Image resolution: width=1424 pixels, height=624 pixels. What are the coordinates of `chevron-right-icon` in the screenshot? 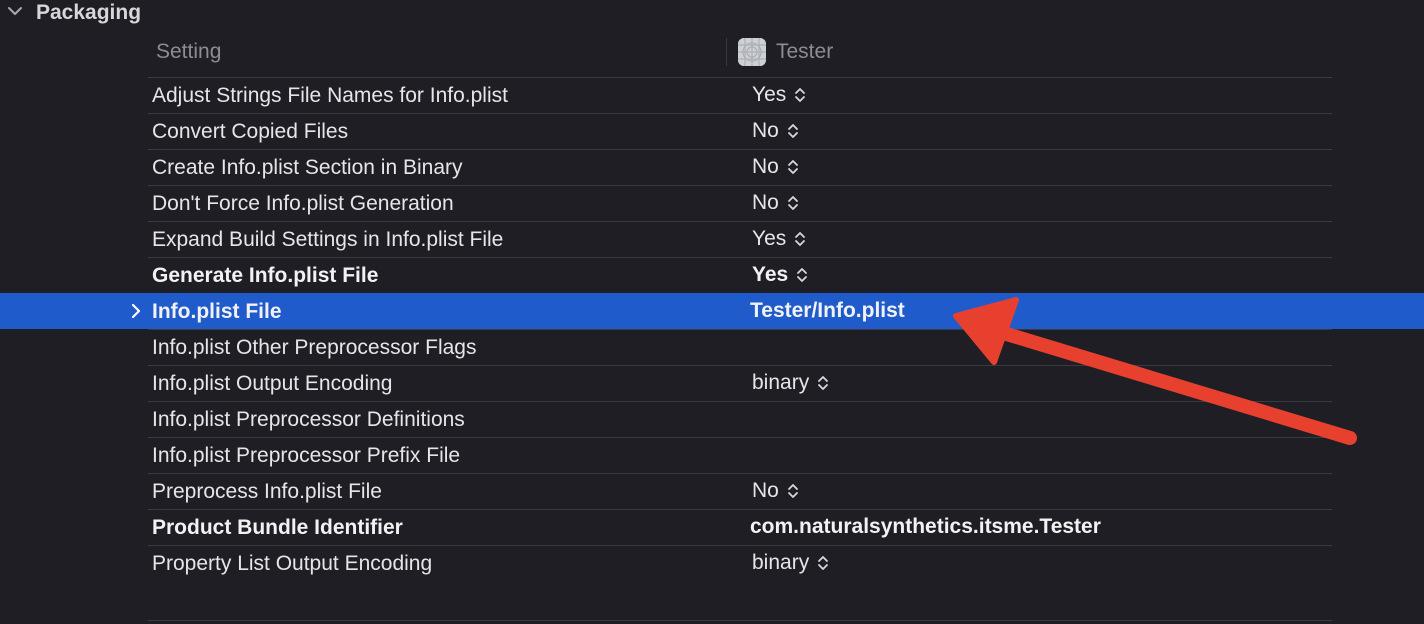 It's located at (136, 311).